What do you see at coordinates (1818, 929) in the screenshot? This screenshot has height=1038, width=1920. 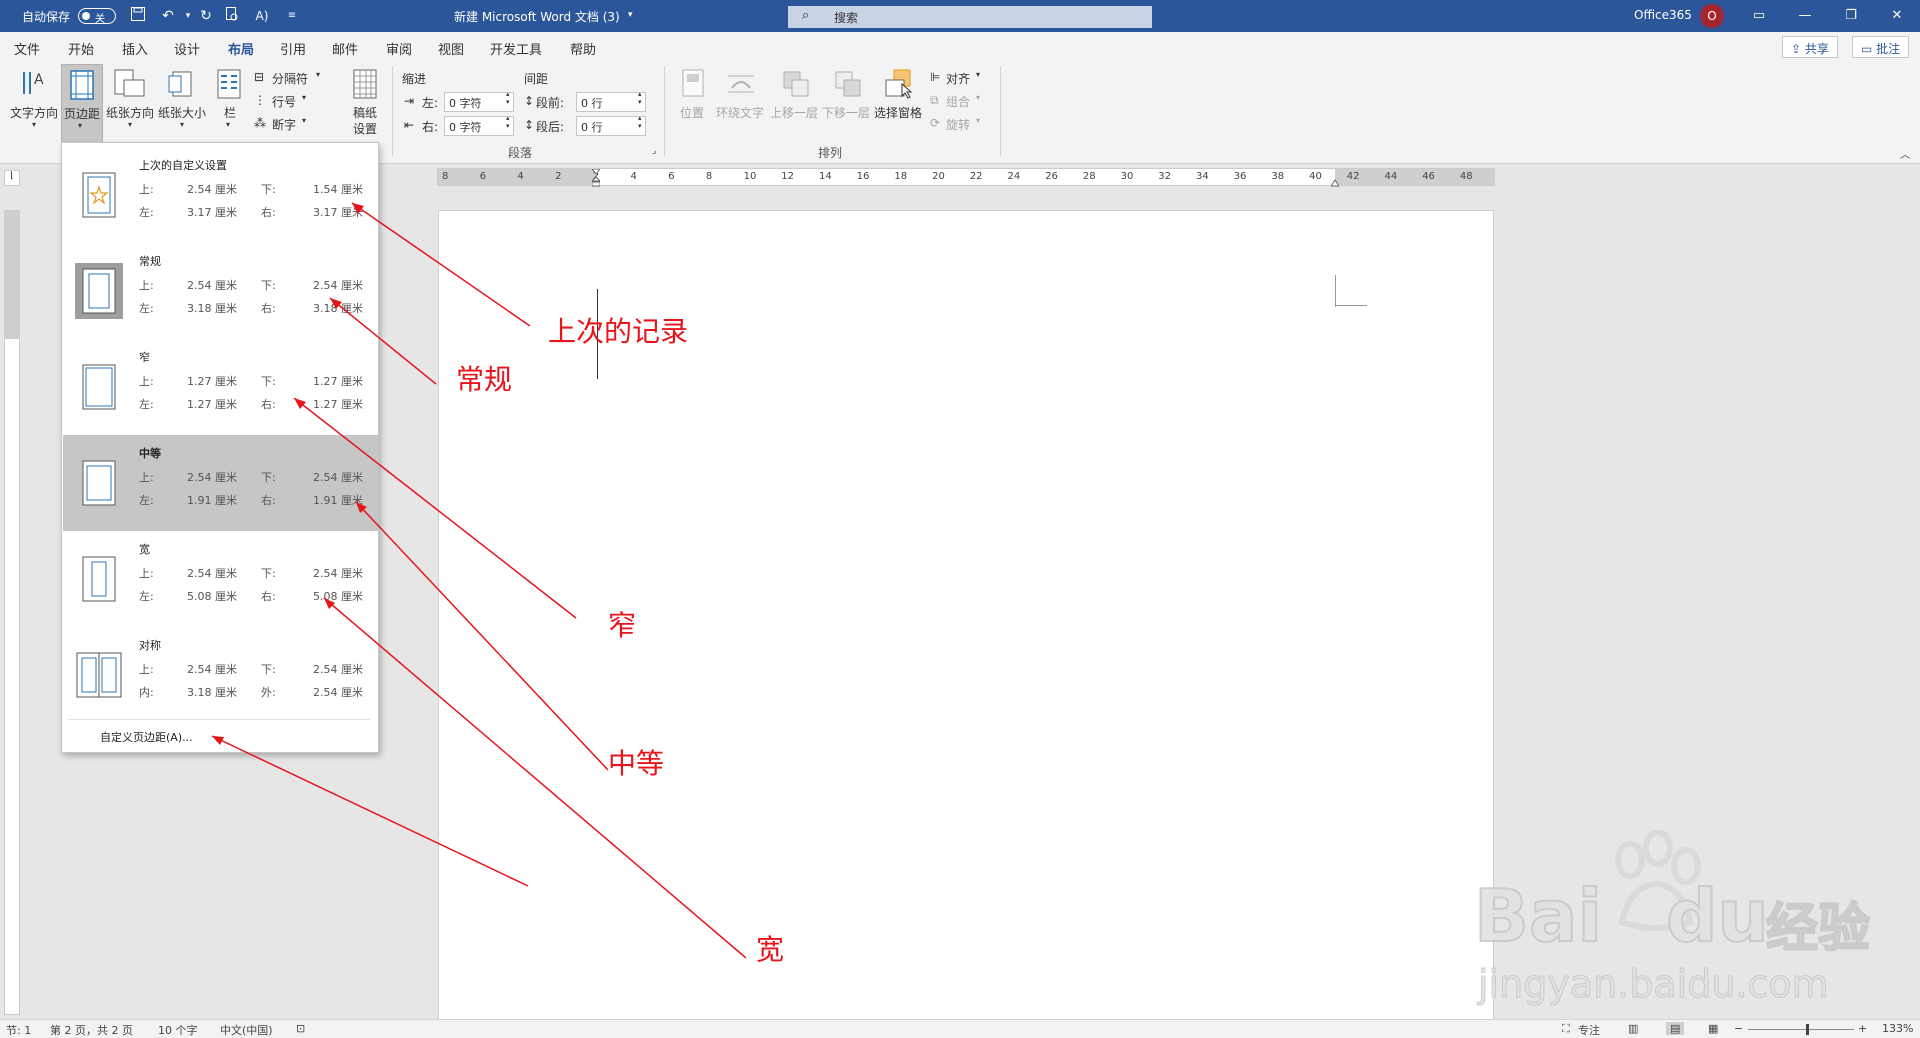 I see `watermark-cn: 经验` at bounding box center [1818, 929].